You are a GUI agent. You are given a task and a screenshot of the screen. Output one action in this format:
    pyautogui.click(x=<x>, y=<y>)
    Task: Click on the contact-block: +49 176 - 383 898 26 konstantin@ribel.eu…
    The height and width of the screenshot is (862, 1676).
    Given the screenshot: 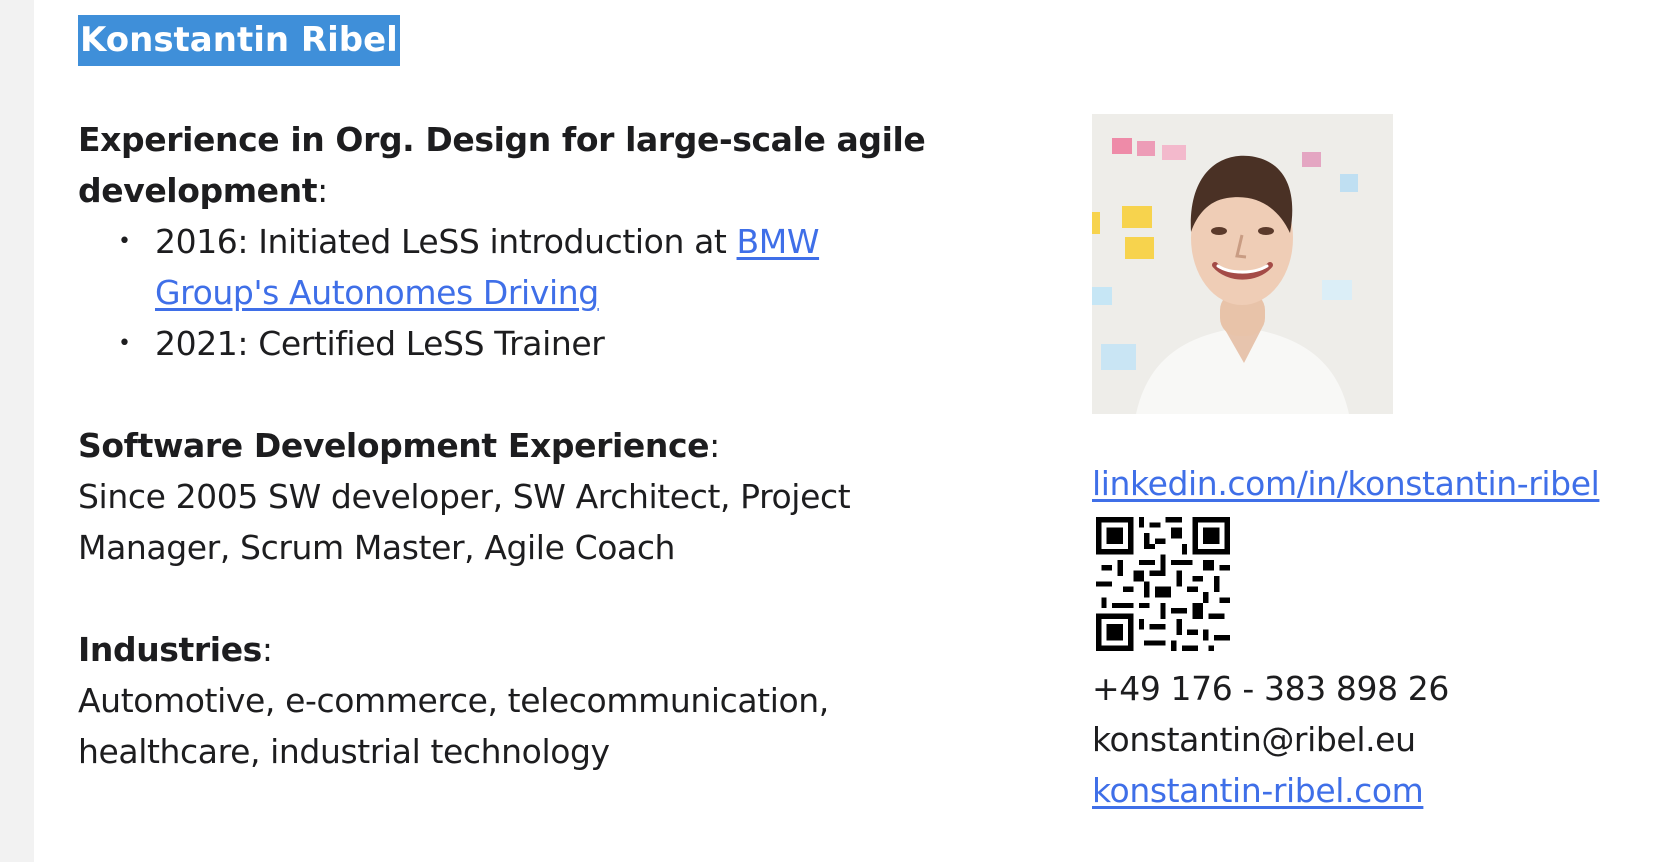 What is the action you would take?
    pyautogui.click(x=1382, y=739)
    